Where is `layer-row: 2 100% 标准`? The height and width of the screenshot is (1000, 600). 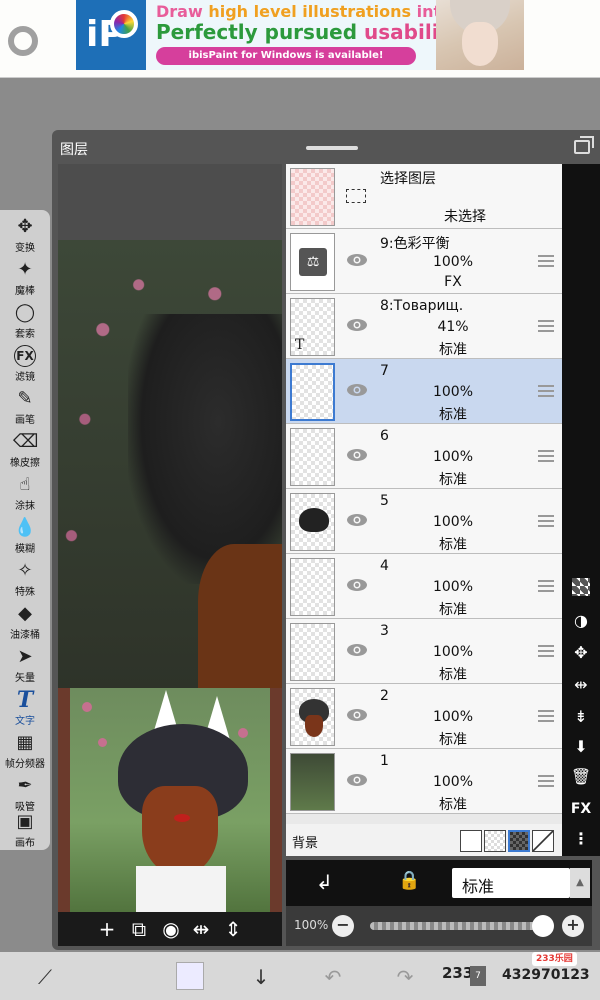 layer-row: 2 100% 标准 is located at coordinates (424, 716).